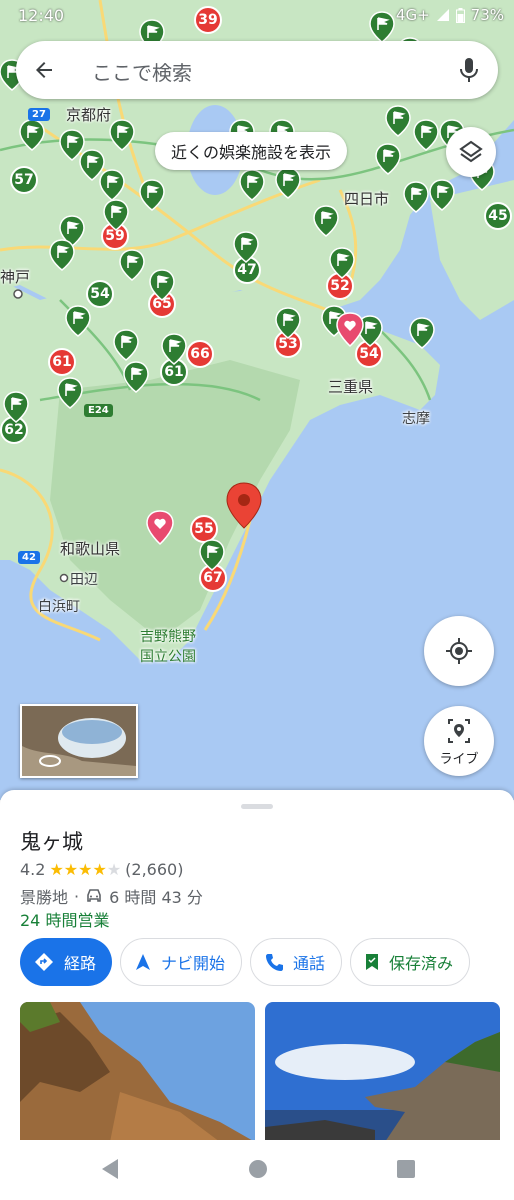  I want to click on 360-rotate-icon, so click(50, 761).